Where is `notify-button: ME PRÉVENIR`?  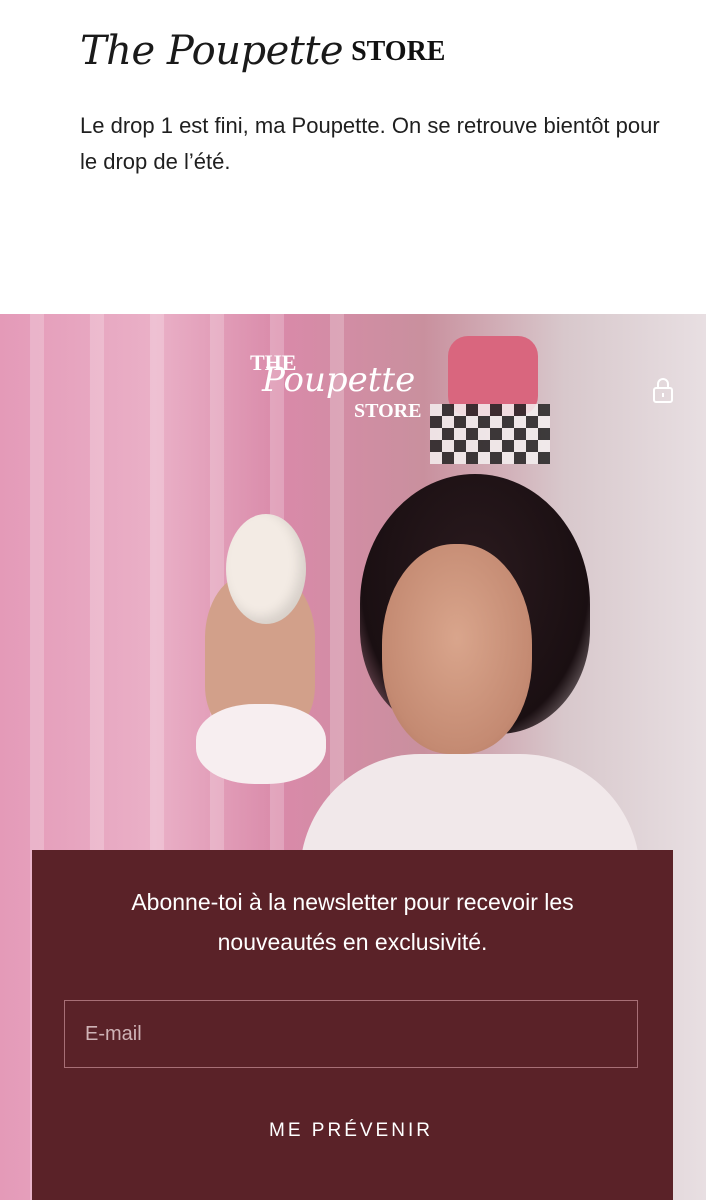
notify-button: ME PRÉVENIR is located at coordinates (351, 1131).